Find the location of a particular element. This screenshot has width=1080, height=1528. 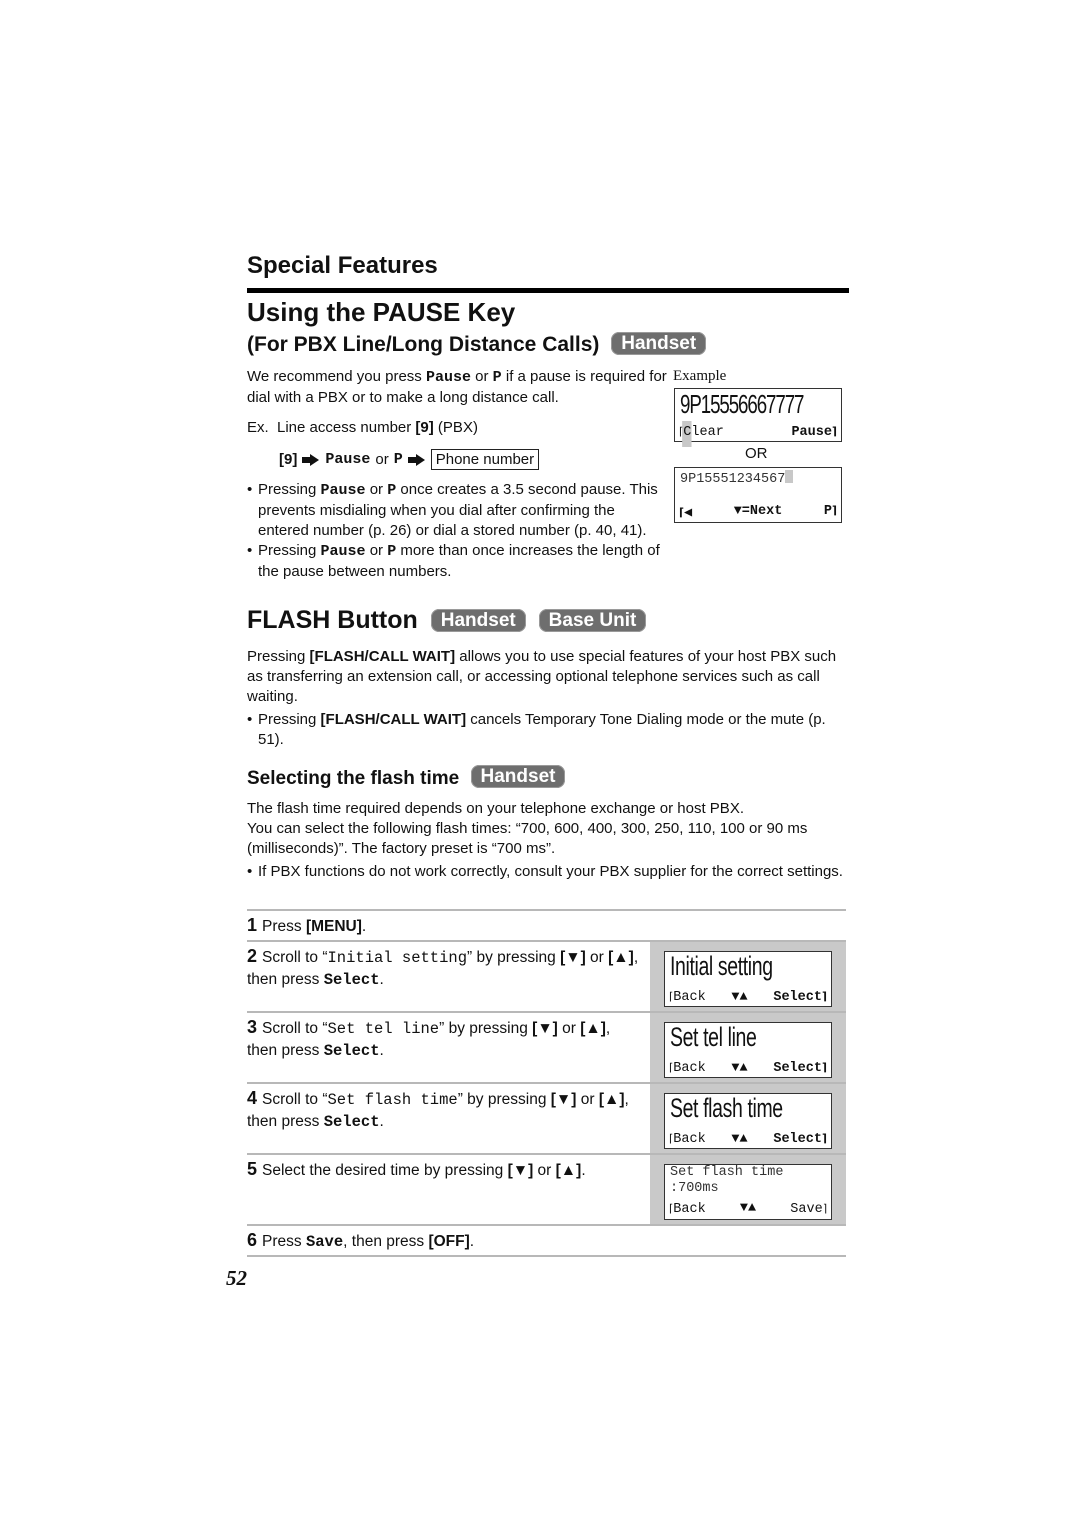

display-panel: Set tel line ⌈Back ▼▲ Select⌉ is located at coordinates (748, 1047).